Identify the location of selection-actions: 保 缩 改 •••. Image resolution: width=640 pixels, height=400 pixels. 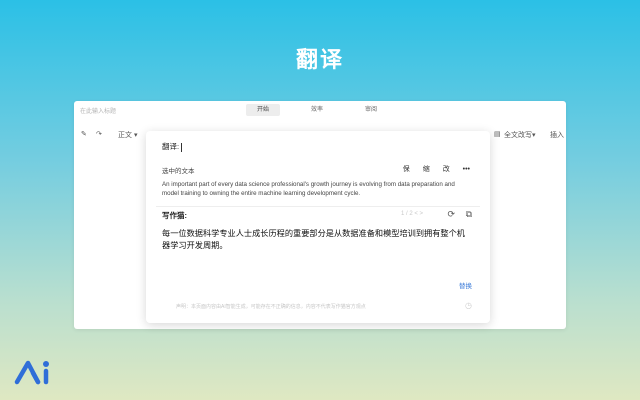
(431, 169).